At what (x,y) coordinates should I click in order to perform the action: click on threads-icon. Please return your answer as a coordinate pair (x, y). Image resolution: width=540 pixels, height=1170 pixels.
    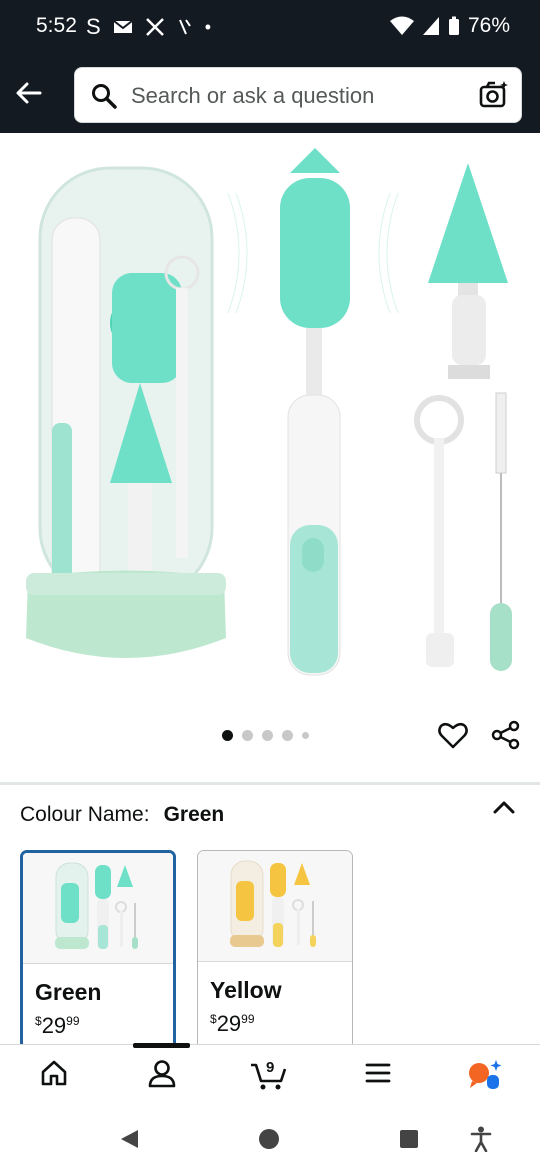
    Looking at the image, I should click on (184, 27).